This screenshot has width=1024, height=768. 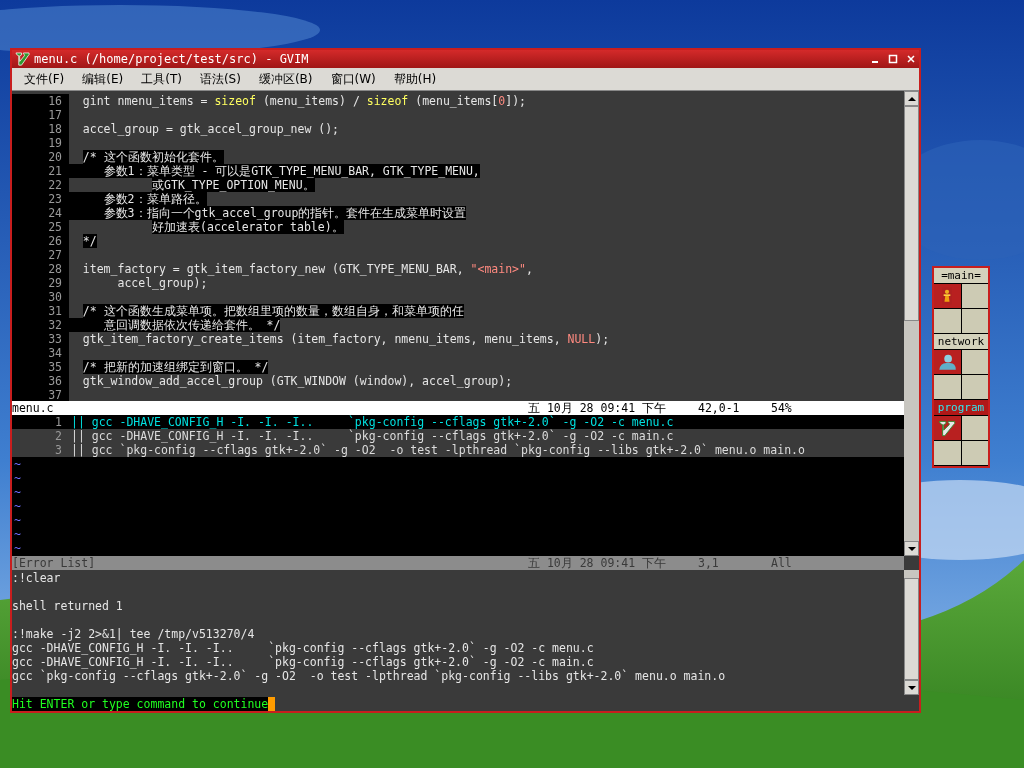 I want to click on line-number: 21, so click(x=40, y=171).